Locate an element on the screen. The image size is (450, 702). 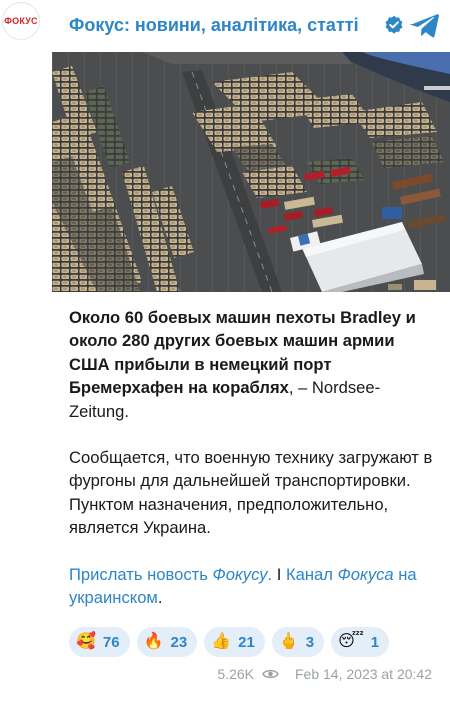
send-news-link-text: Прислать новость is located at coordinates (141, 574).